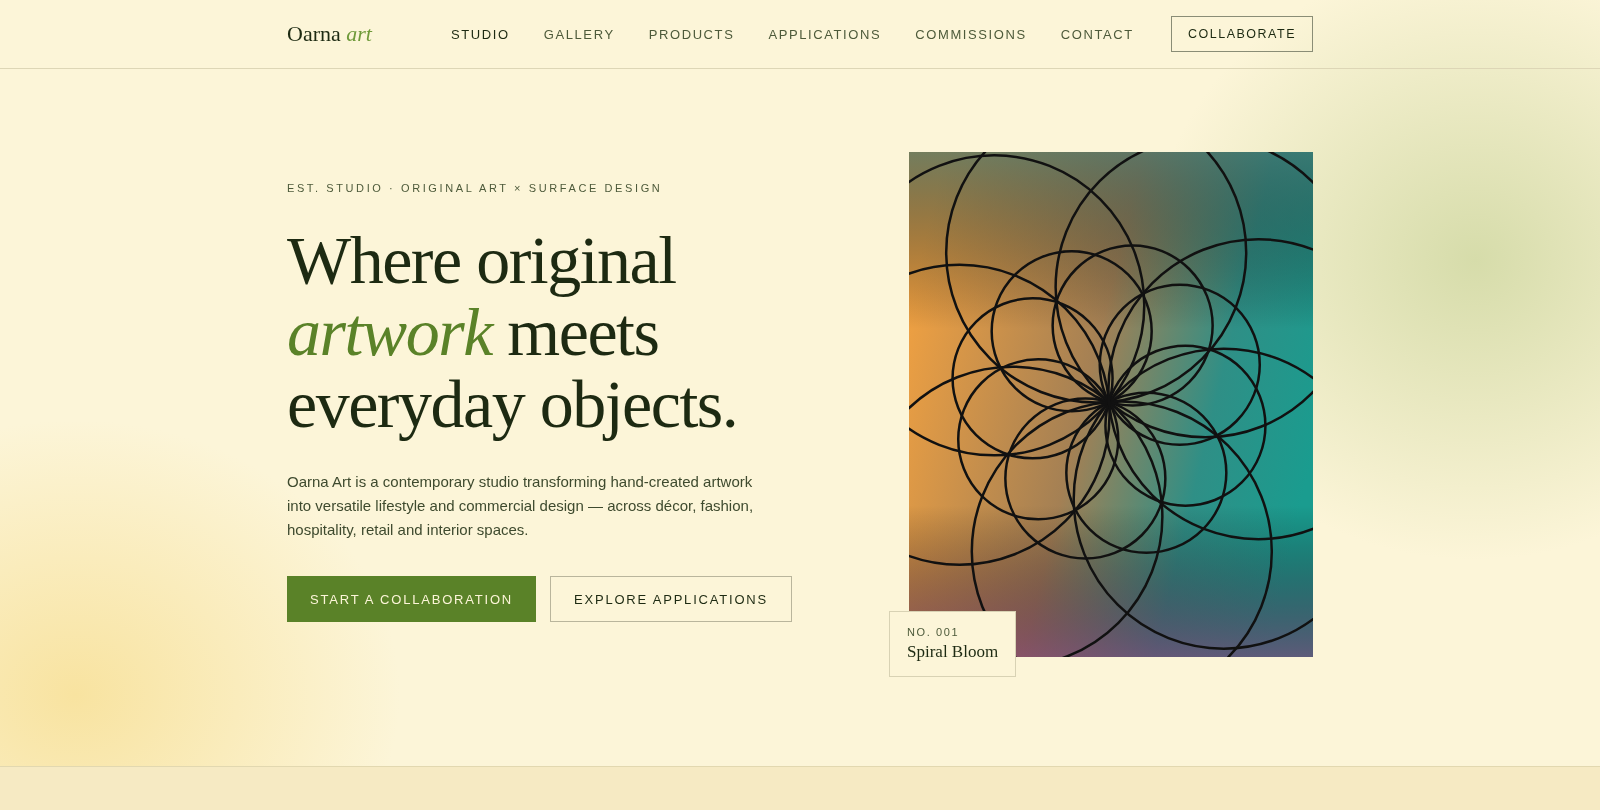 Image resolution: width=1600 pixels, height=810 pixels. What do you see at coordinates (691, 34) in the screenshot?
I see `nav-link: PRODUCTS` at bounding box center [691, 34].